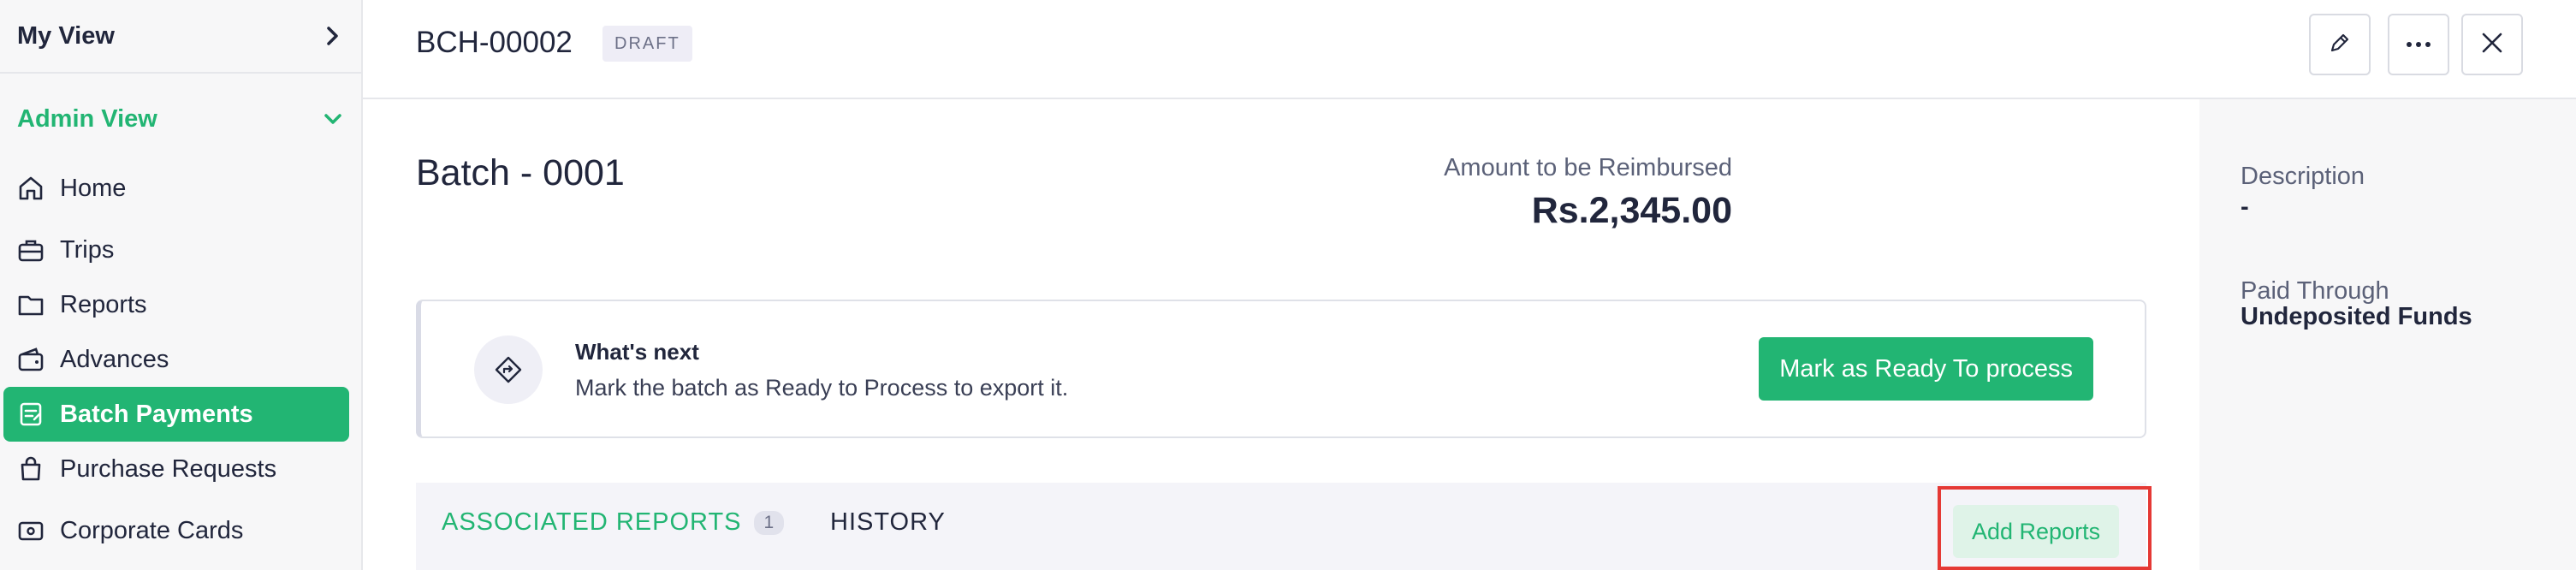 This screenshot has width=2576, height=570. I want to click on batch-payment-icon, so click(30, 415).